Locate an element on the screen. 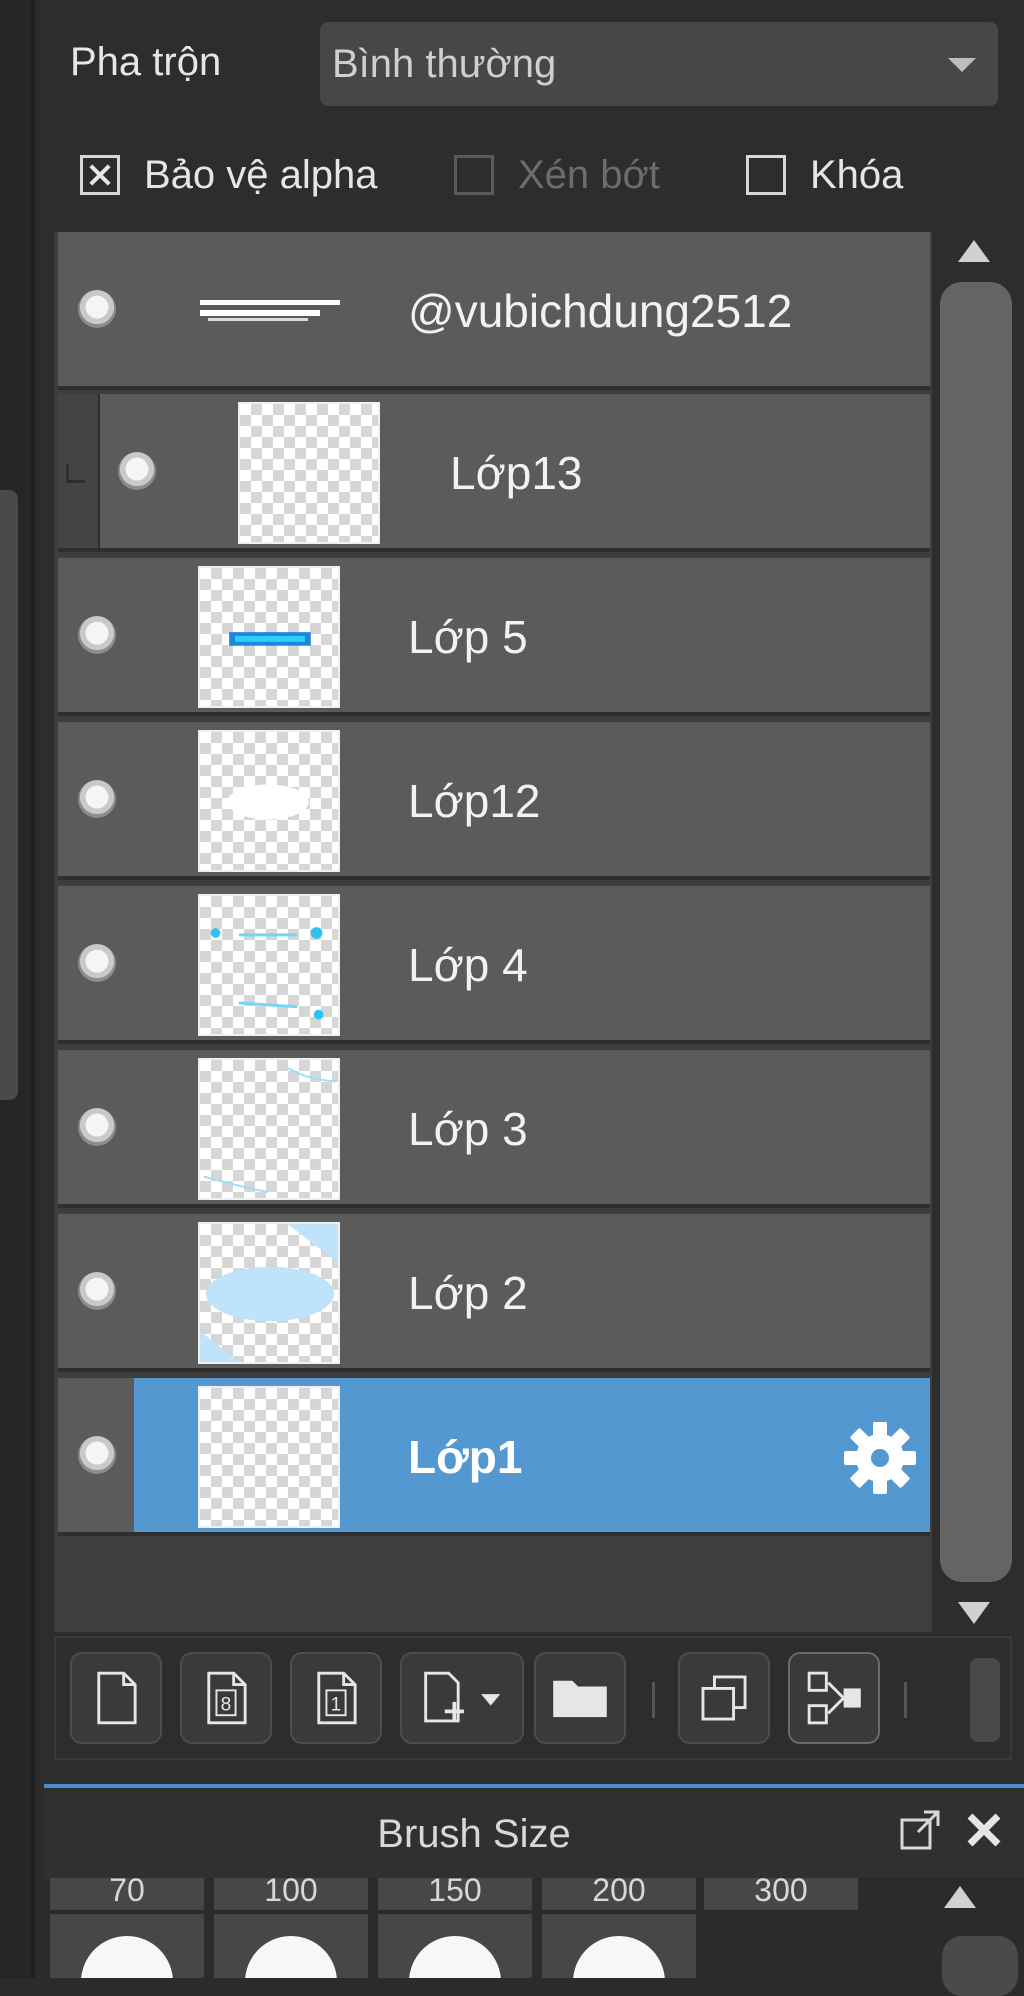 Image resolution: width=1024 pixels, height=1996 pixels. new-8bit-layer-icon: 8 is located at coordinates (227, 1698).